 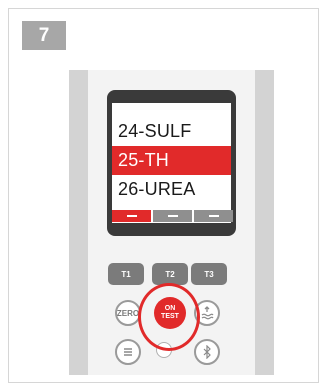 What do you see at coordinates (169, 317) in the screenshot?
I see `press-highlight-ring` at bounding box center [169, 317].